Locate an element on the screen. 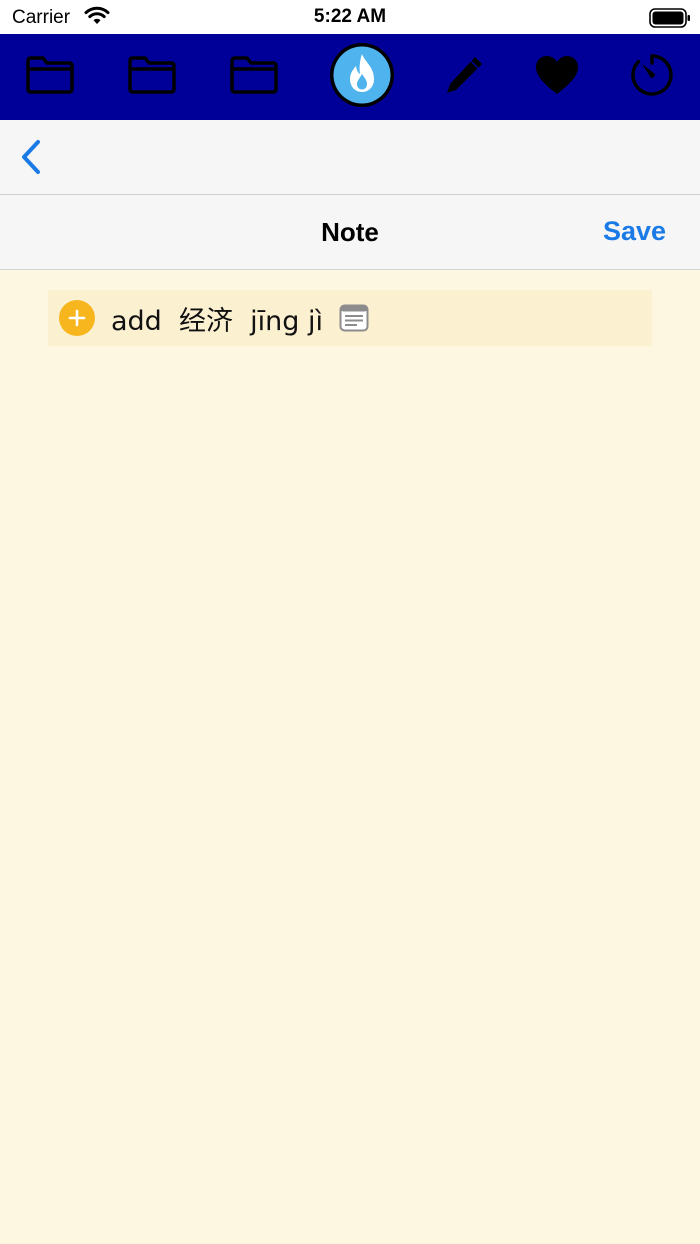  toolbar-flame-active is located at coordinates (362, 77).